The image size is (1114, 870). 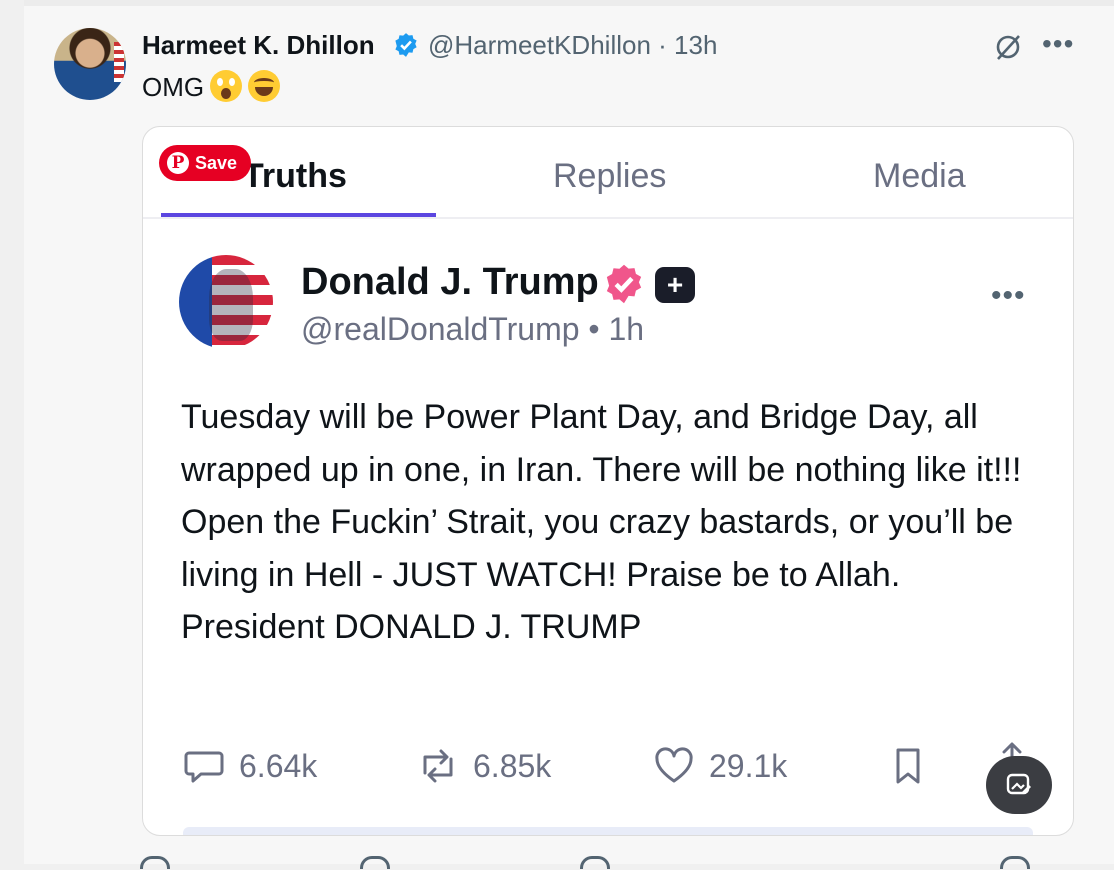 I want to click on retruth-icon, so click(x=438, y=766).